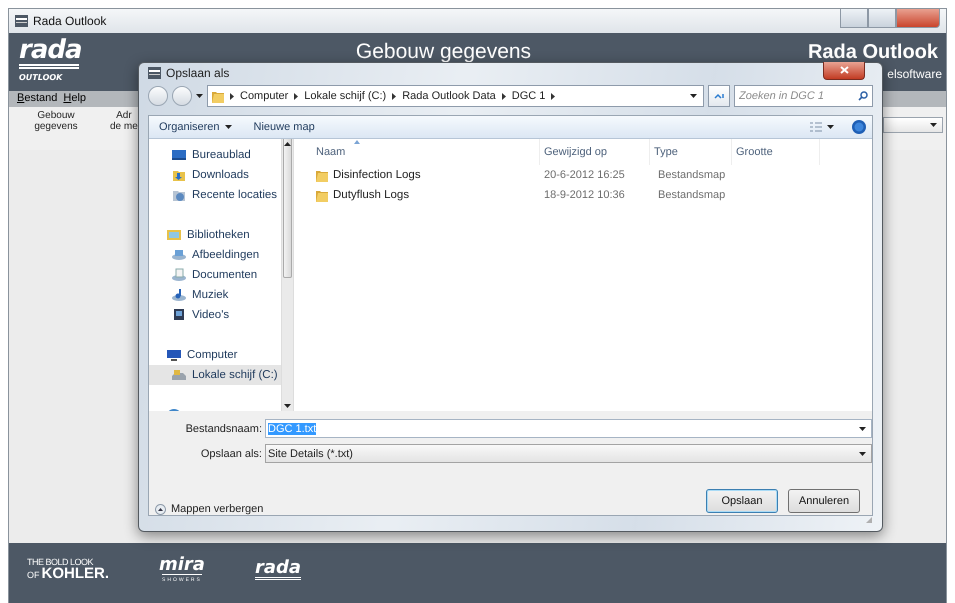  Describe the element at coordinates (215, 315) in the screenshot. I see `nav-item: Video's` at that location.